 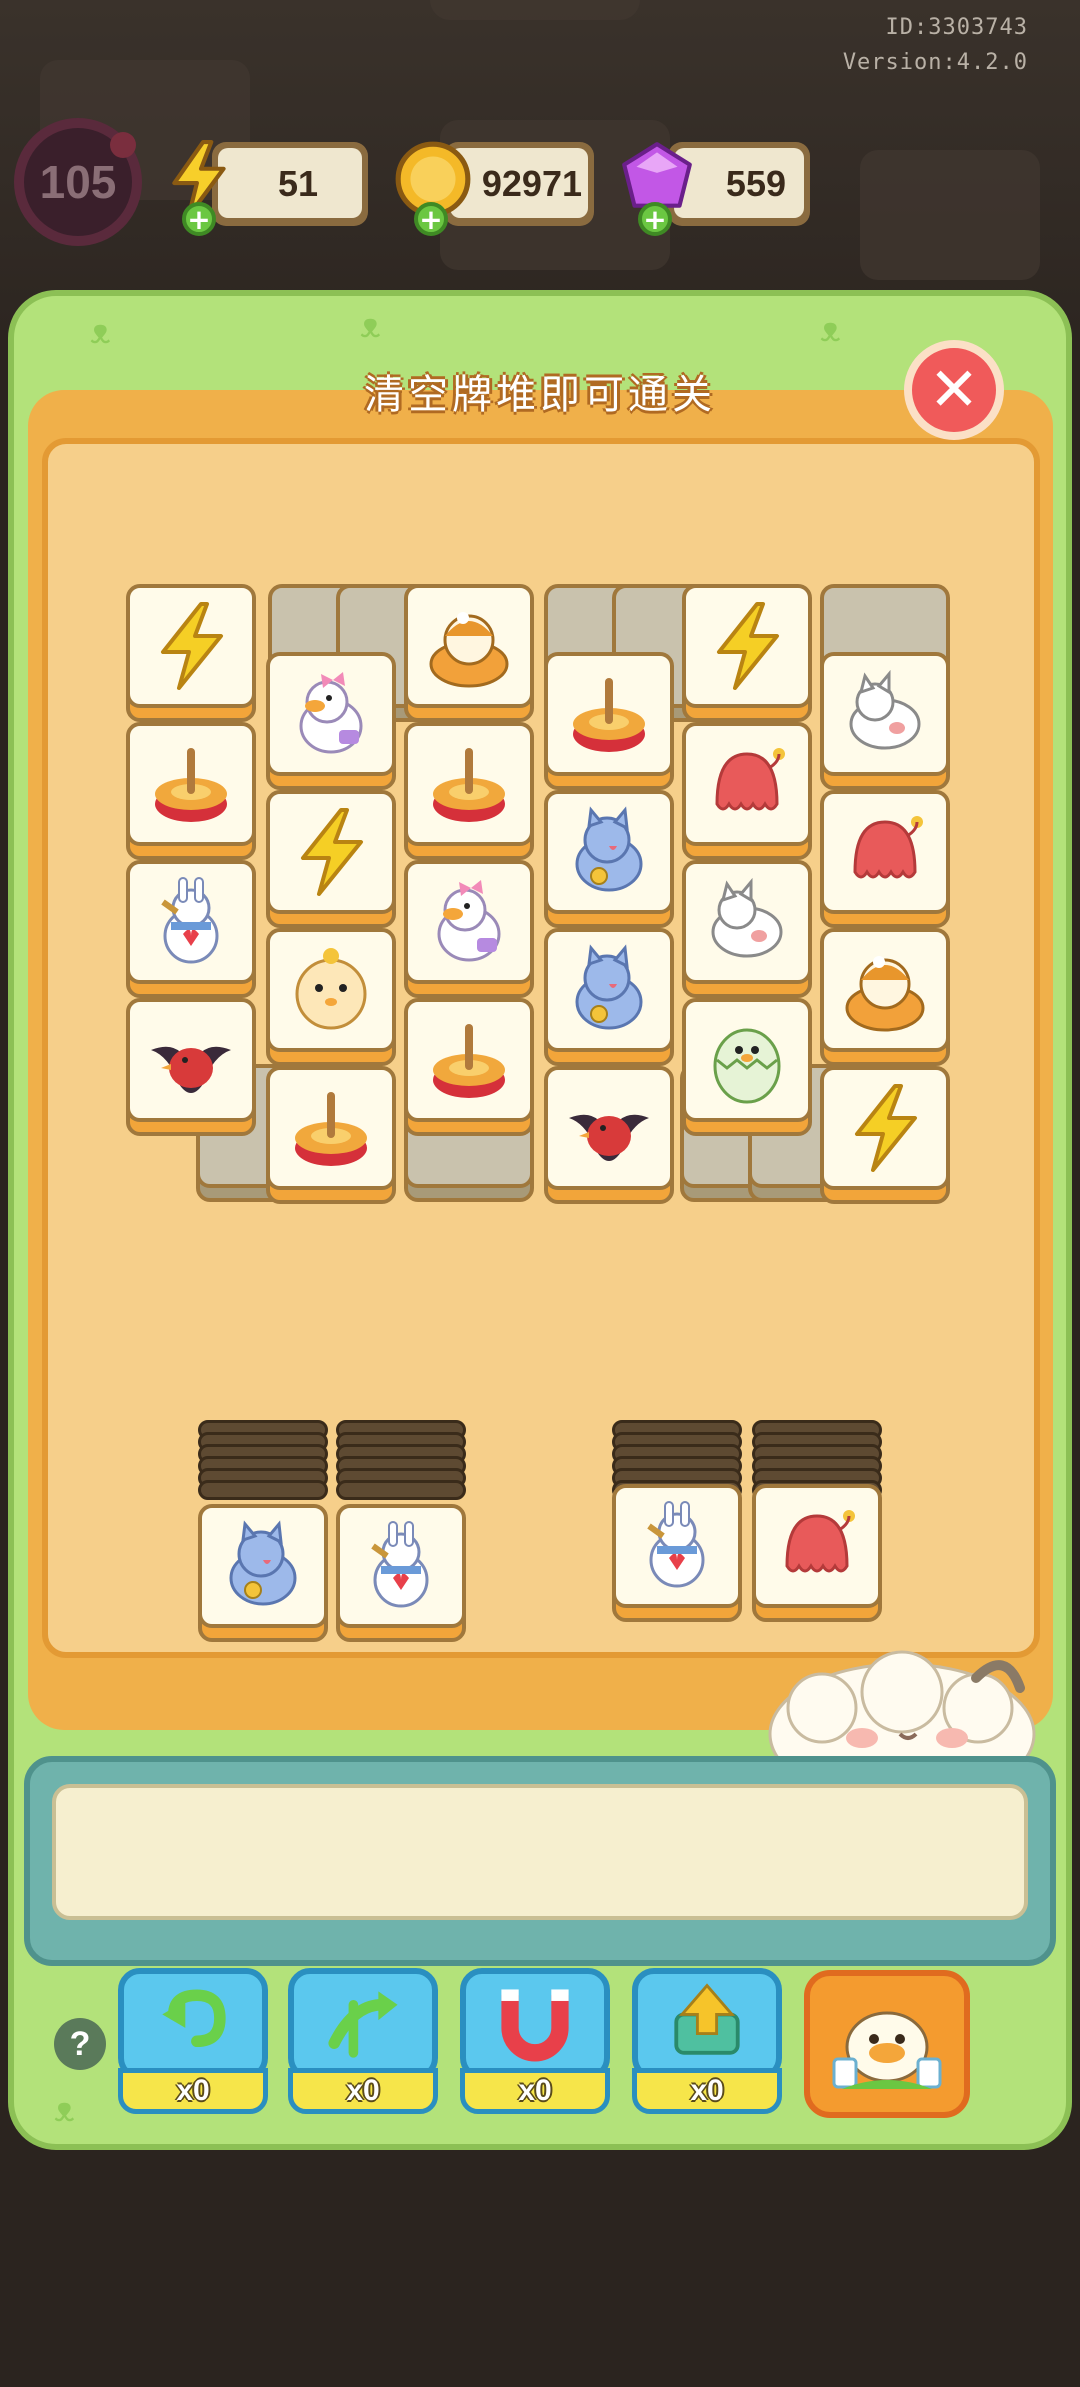 What do you see at coordinates (902, 1704) in the screenshot?
I see `sheep-mascot` at bounding box center [902, 1704].